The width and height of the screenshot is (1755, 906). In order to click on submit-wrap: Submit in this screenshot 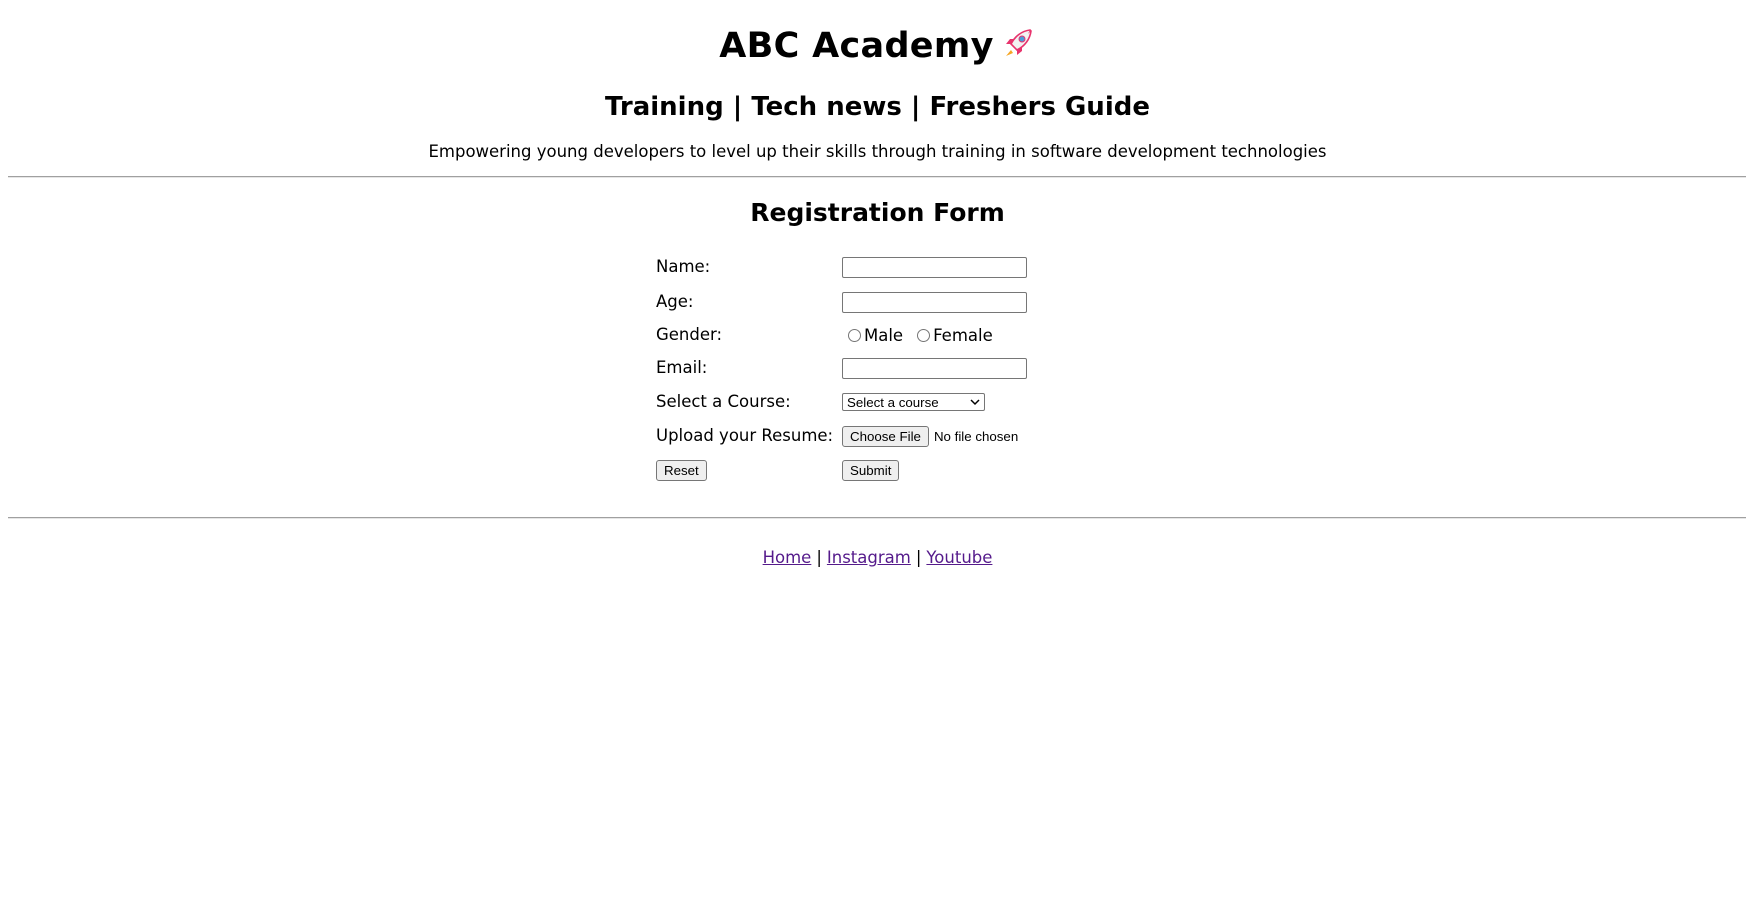, I will do `click(871, 470)`.